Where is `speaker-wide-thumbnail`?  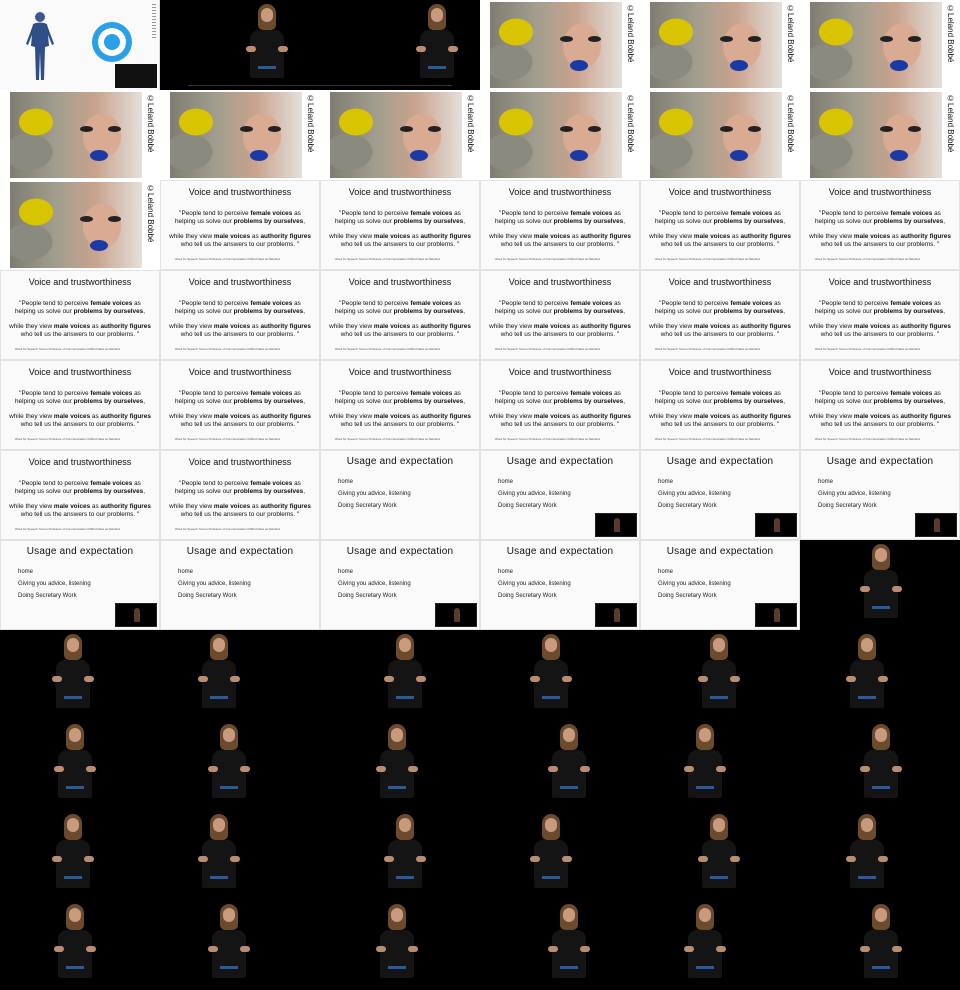 speaker-wide-thumbnail is located at coordinates (320, 45).